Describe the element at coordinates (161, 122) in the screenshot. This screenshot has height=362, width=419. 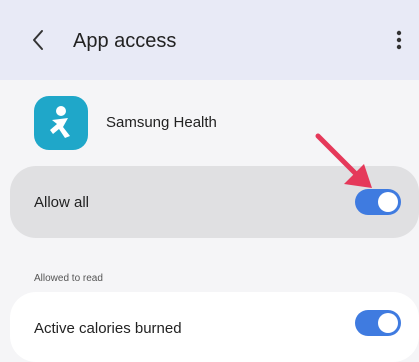
I see `app-name: Samsung Health` at that location.